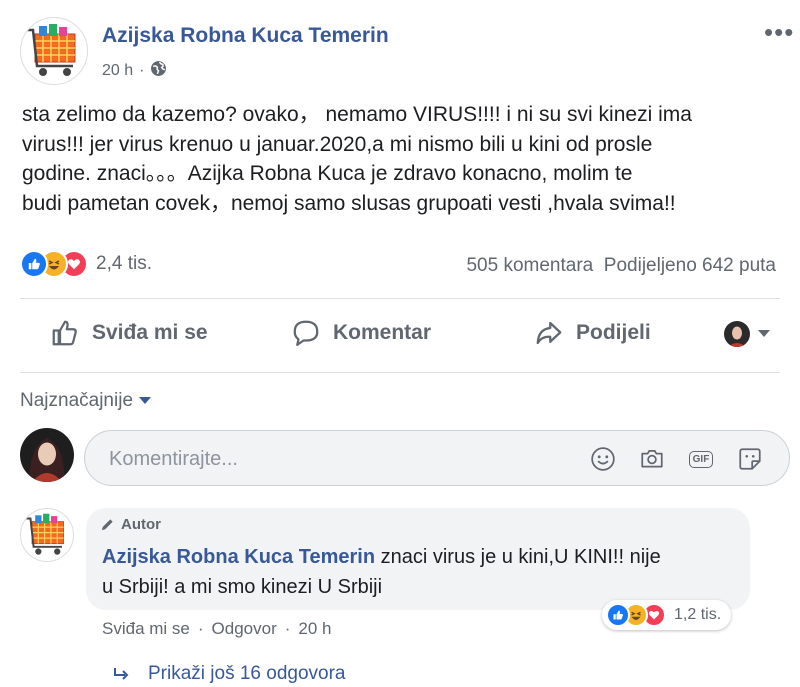 This screenshot has width=800, height=687. I want to click on reactions-count: 2,4 tis., so click(124, 263).